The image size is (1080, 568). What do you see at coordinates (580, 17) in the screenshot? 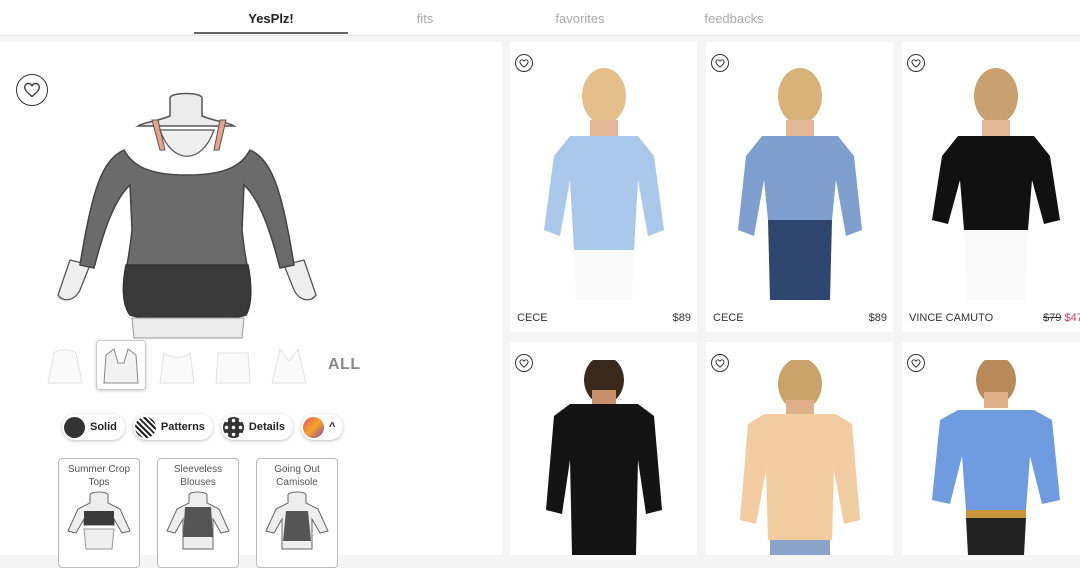
I see `tab-favorites: favorites` at bounding box center [580, 17].